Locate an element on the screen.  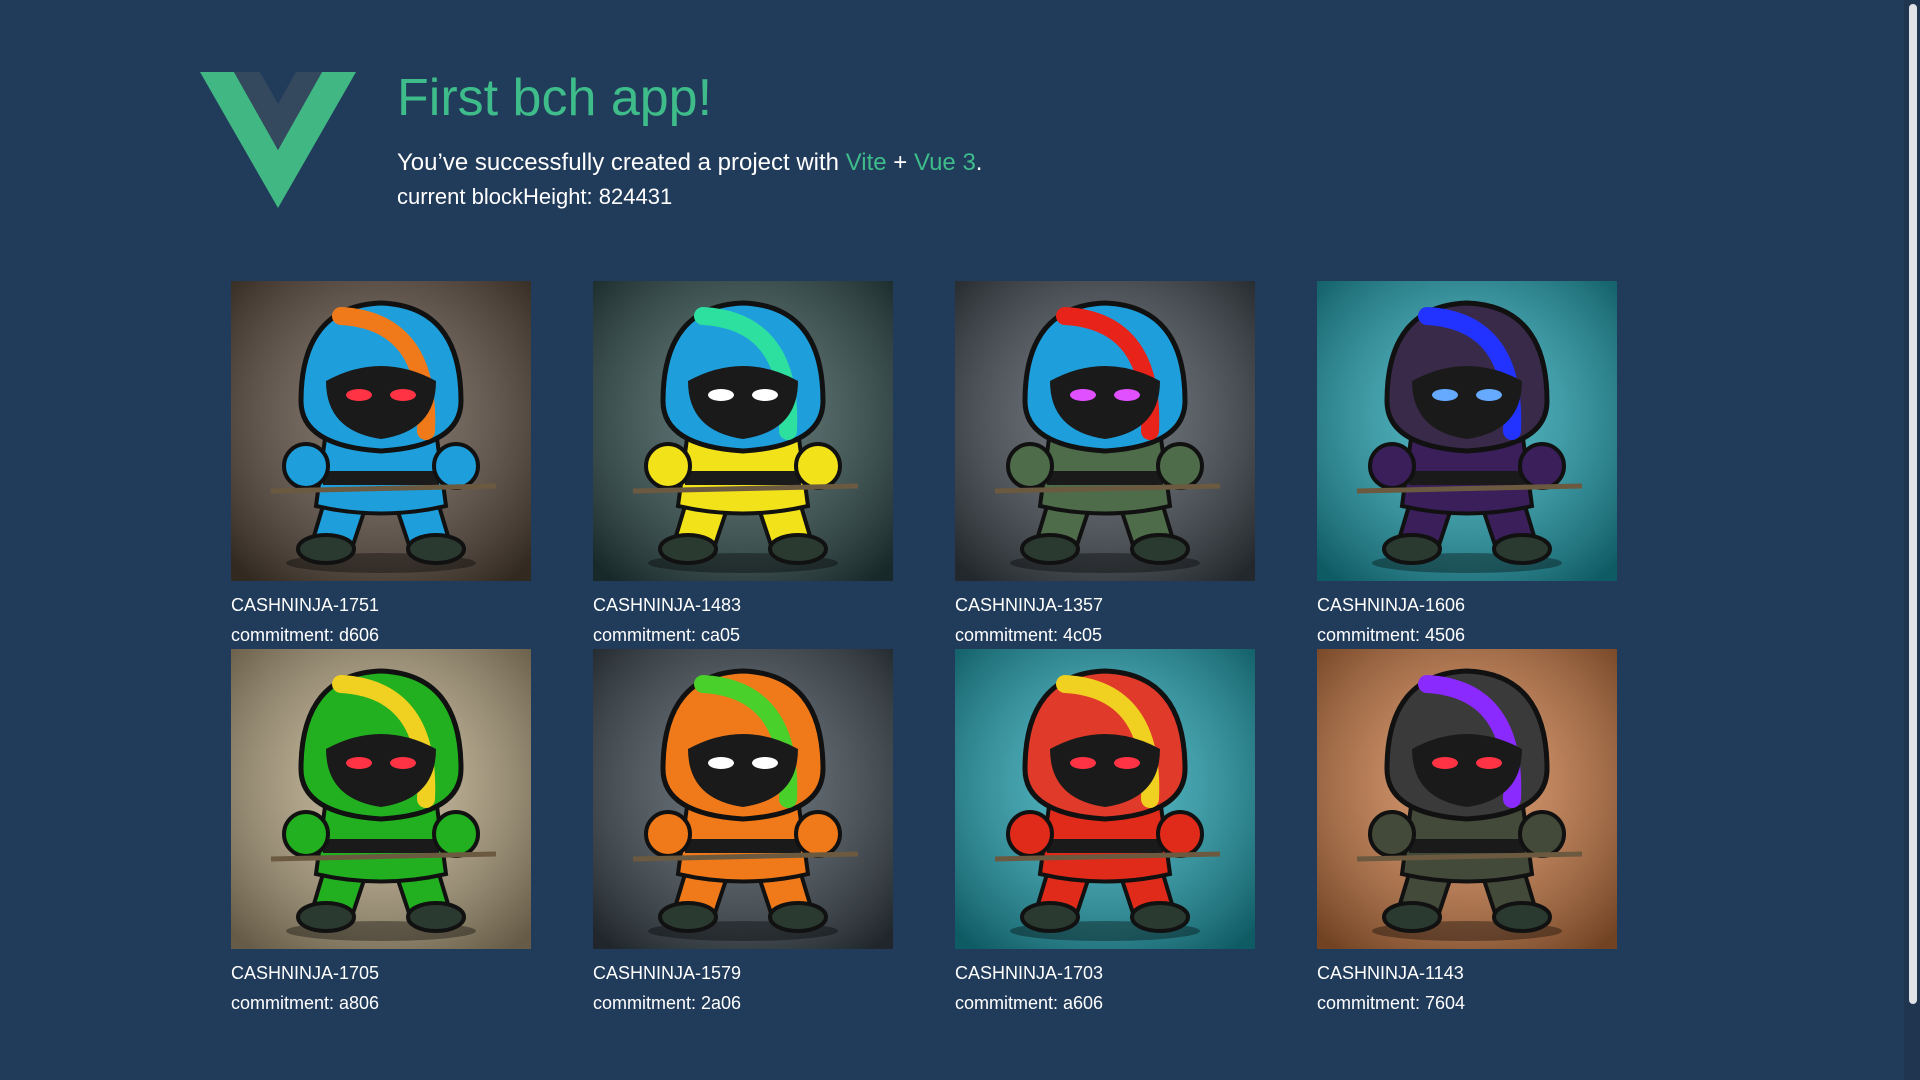
vue-logo is located at coordinates (278, 140).